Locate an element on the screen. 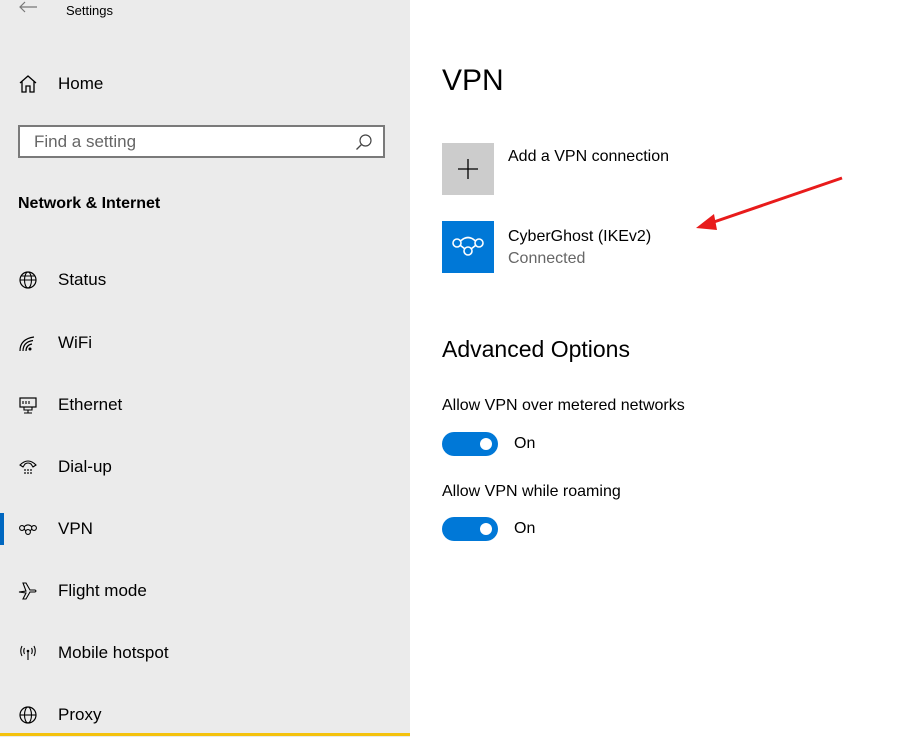  sidebar-item-label: Flight mode is located at coordinates (102, 590).